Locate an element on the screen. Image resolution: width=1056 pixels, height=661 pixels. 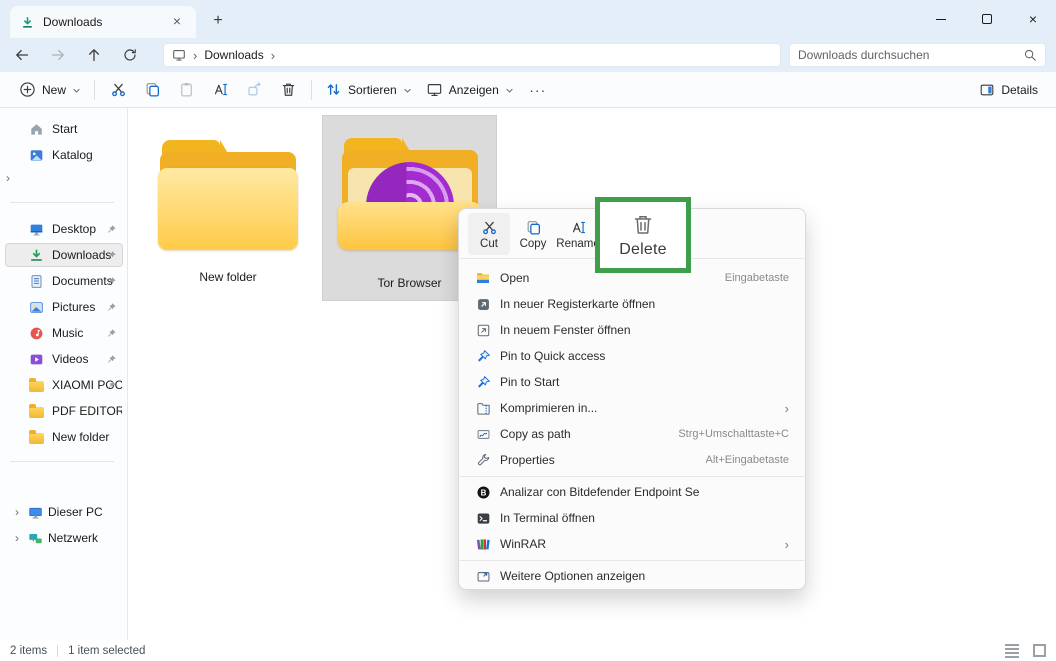
monitor-icon is located at coordinates (434, 90).